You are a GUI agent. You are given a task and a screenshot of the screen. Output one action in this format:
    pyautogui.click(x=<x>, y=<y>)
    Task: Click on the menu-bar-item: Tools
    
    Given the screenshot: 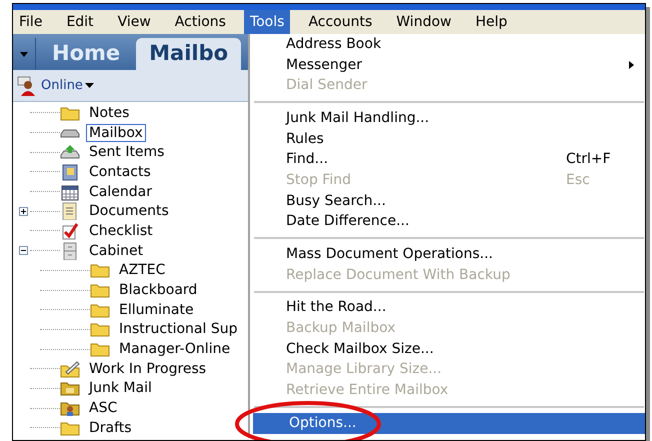 What is the action you would take?
    pyautogui.click(x=267, y=22)
    